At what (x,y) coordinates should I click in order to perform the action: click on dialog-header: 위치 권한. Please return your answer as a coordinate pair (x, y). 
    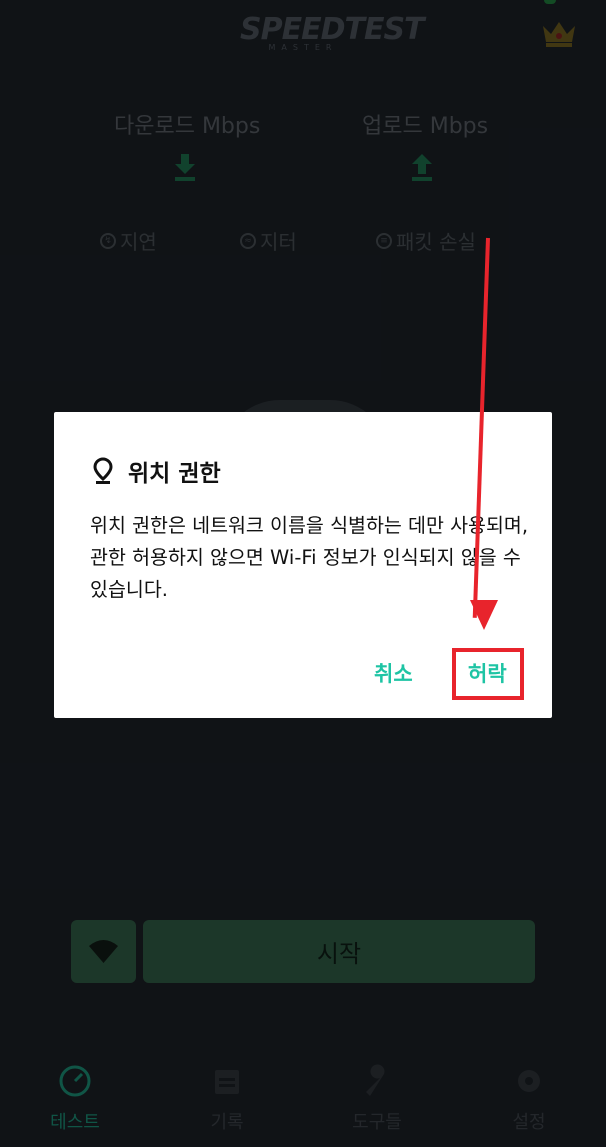
    Looking at the image, I should click on (156, 471).